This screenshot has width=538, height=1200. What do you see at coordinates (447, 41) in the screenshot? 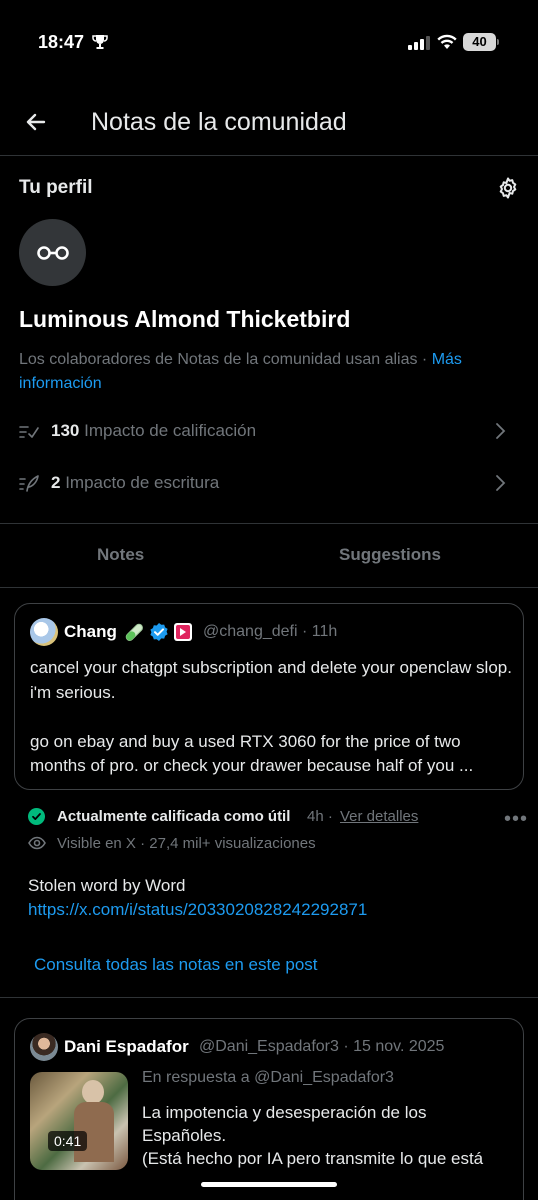
I see `wifi-icon` at bounding box center [447, 41].